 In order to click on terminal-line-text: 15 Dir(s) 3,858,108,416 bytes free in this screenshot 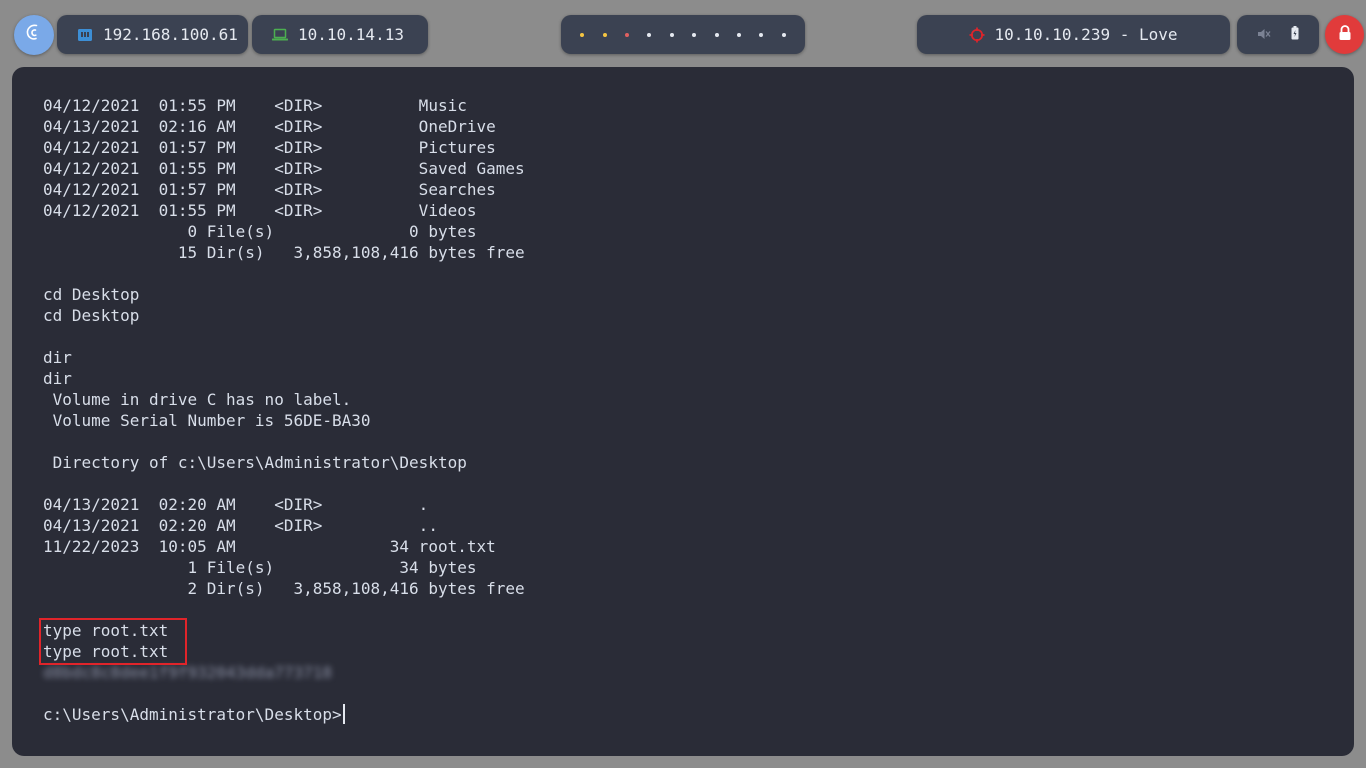, I will do `click(284, 252)`.